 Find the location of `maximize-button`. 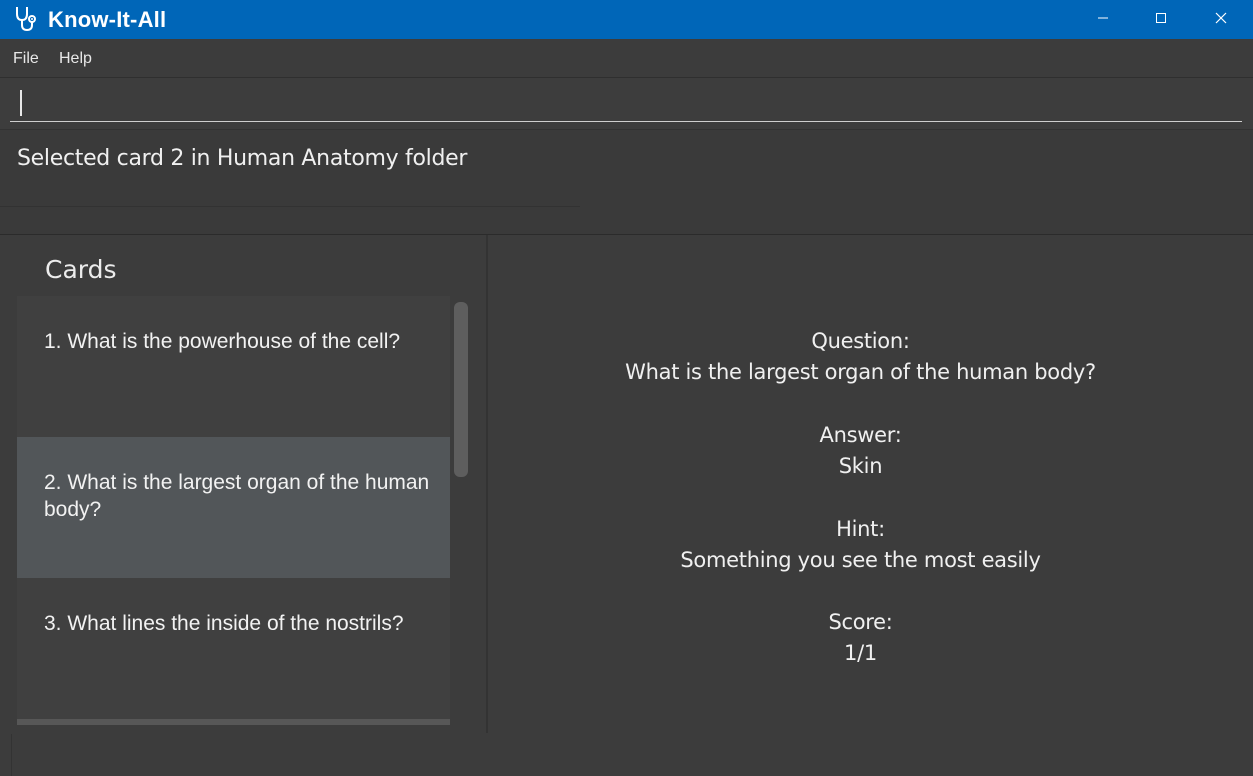

maximize-button is located at coordinates (1161, 19).